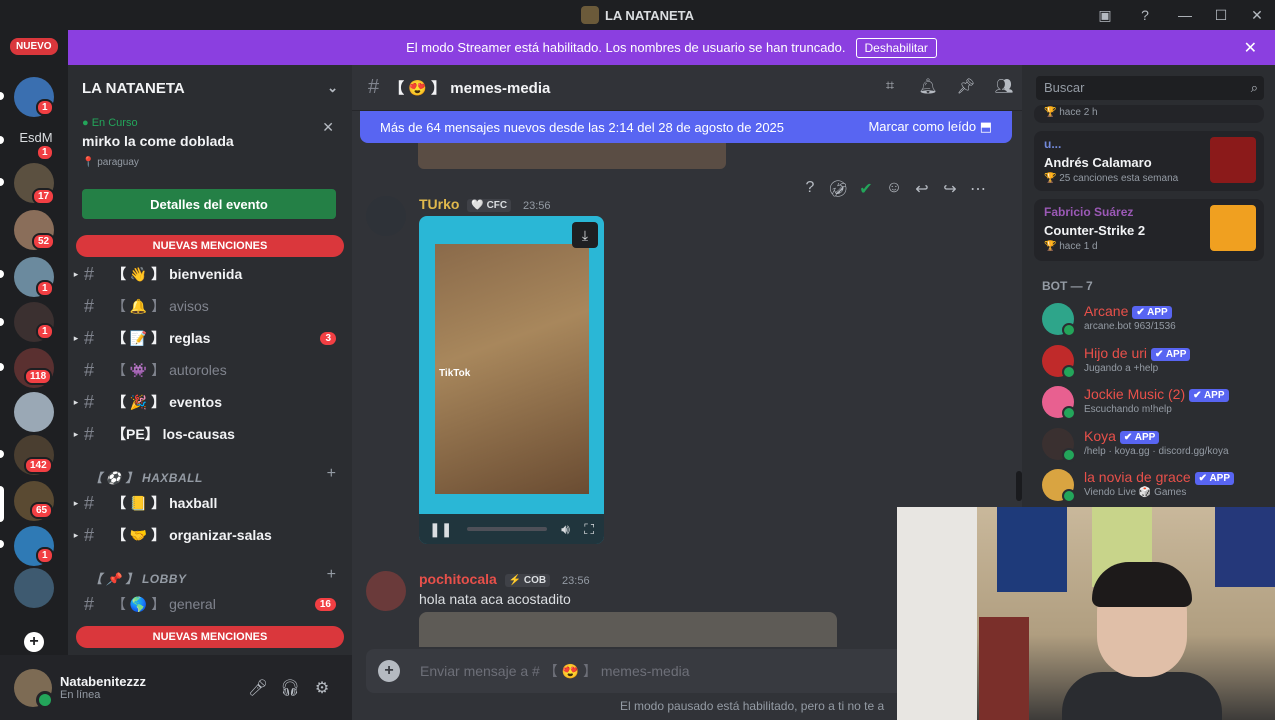 The width and height of the screenshot is (1275, 720). I want to click on category-haxball: 【 ⚽ 】 HAXBALL, so click(146, 477).